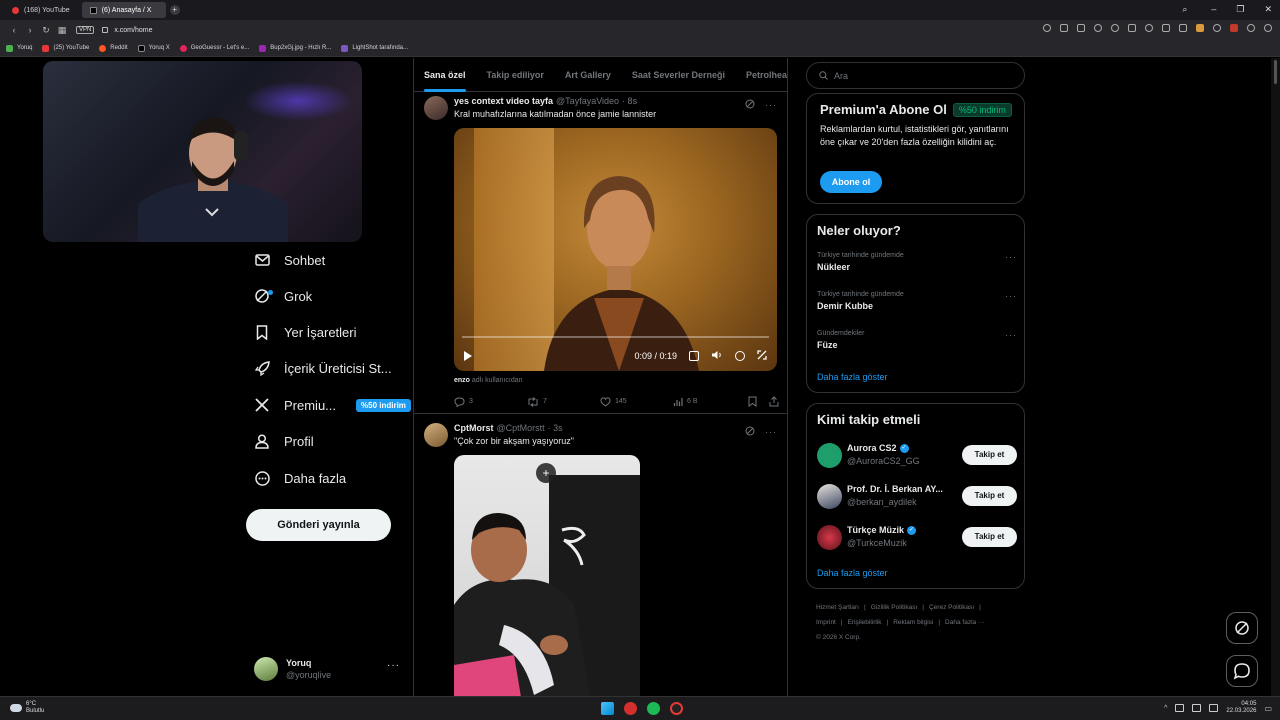  Describe the element at coordinates (462, 380) in the screenshot. I see `source-user: enzo` at that location.